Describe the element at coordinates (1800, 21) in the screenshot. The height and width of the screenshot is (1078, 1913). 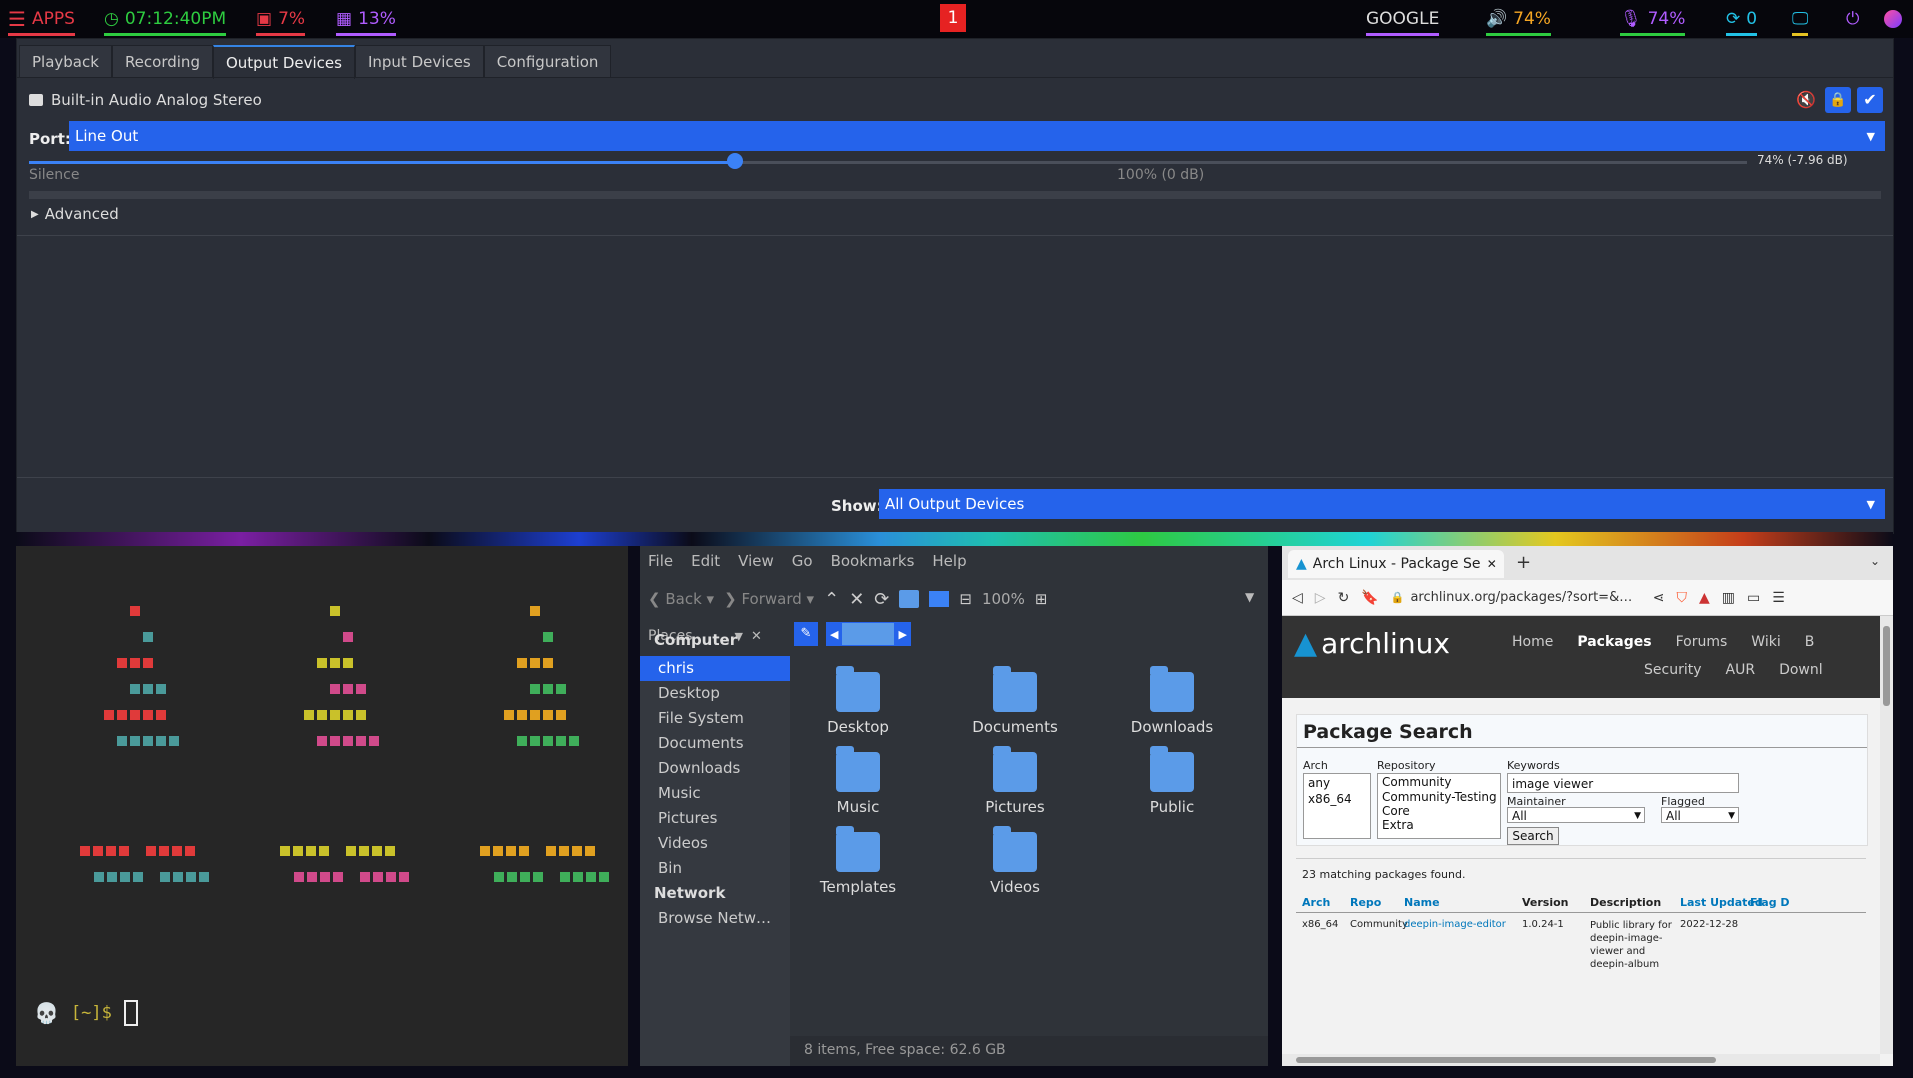
I see `monitor-widget: 🖵` at that location.